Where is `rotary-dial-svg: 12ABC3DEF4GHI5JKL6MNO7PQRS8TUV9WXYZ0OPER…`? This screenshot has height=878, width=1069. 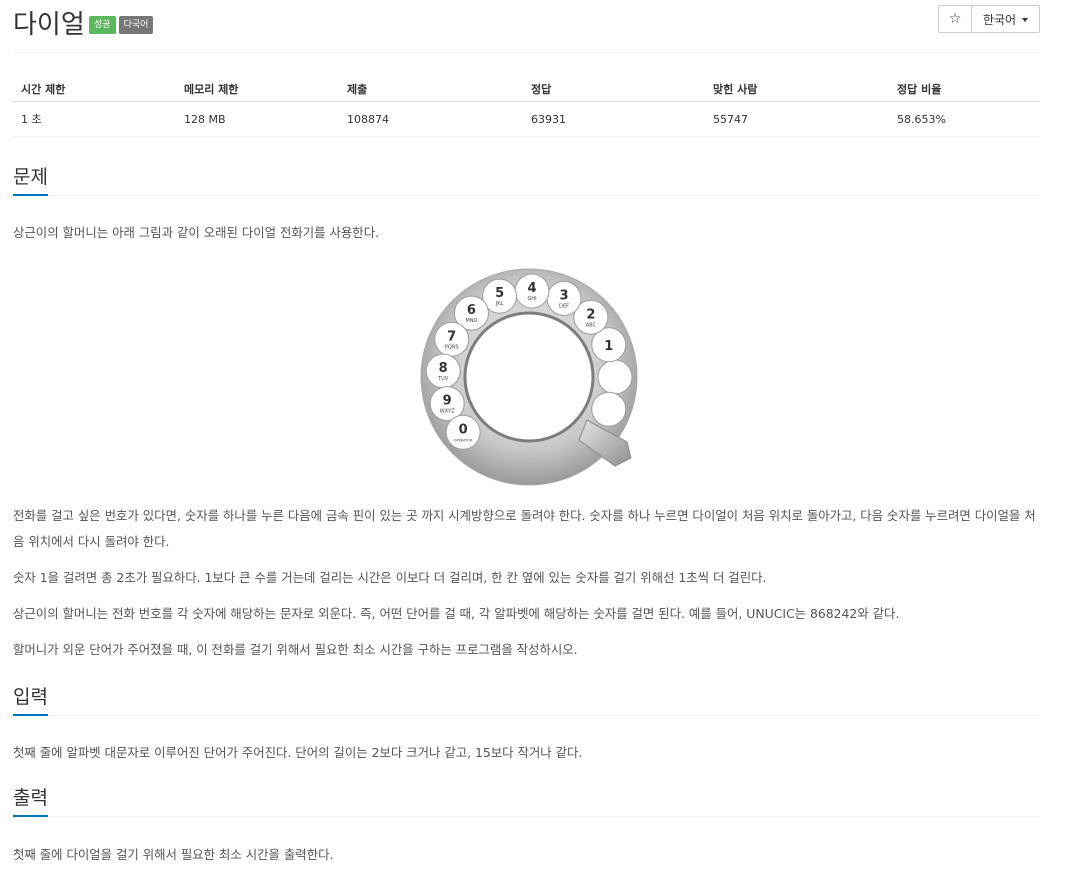 rotary-dial-svg: 12ABC3DEF4GHI5JKL6MNO7PQRS8TUV9WXYZ0OPER… is located at coordinates (529, 377).